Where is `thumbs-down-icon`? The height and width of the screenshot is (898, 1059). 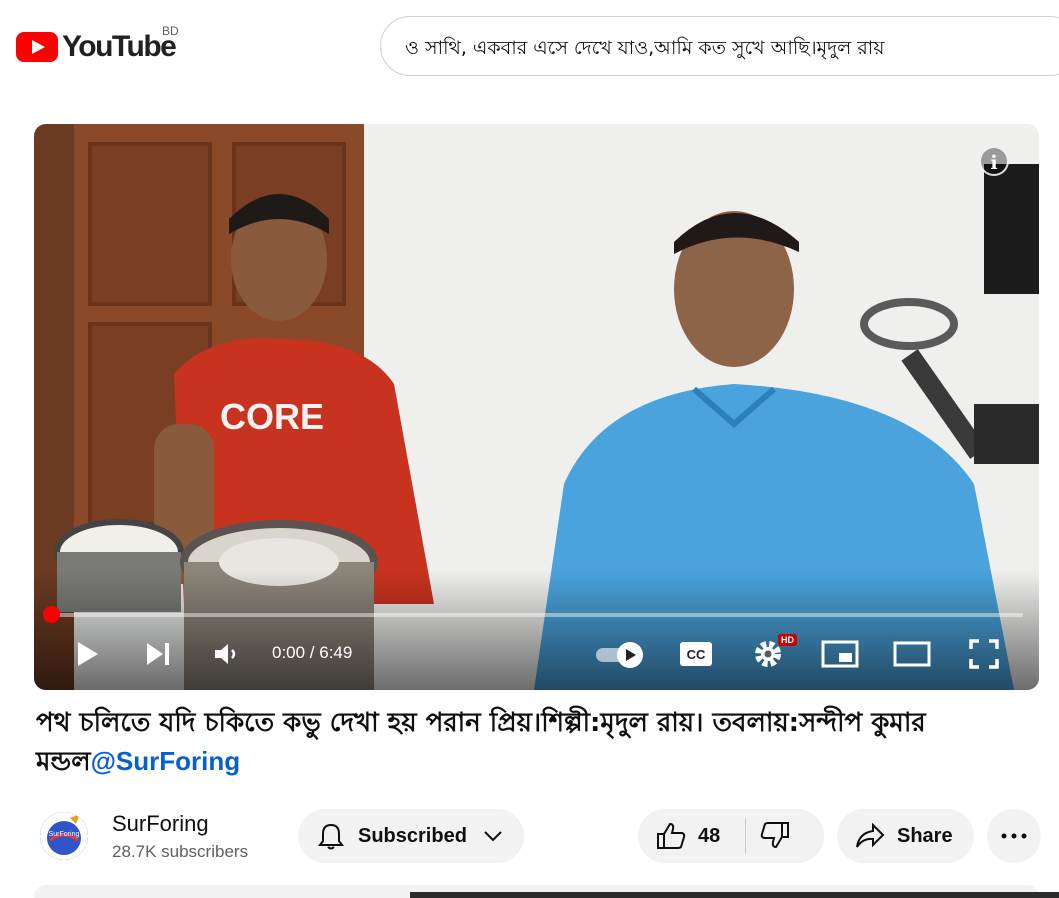
thumbs-down-icon is located at coordinates (774, 835).